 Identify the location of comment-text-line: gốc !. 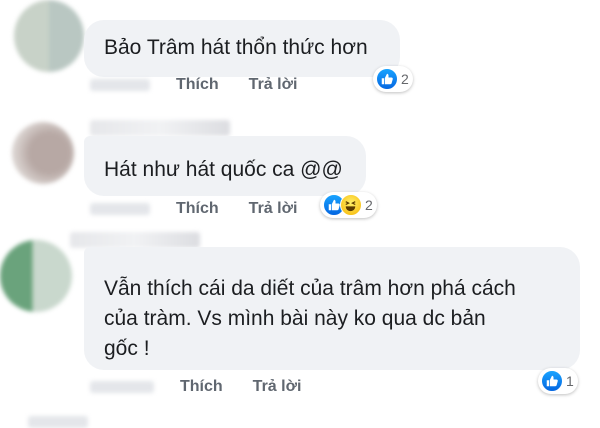
(127, 348).